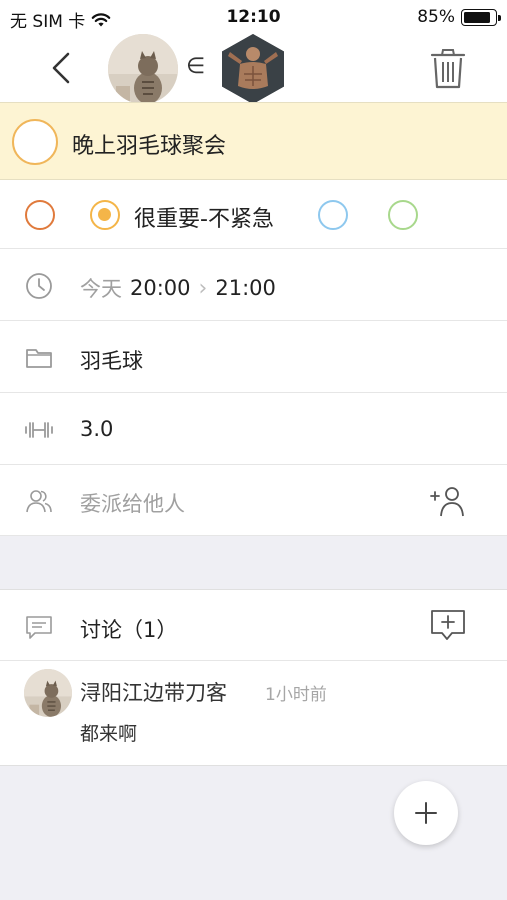 The width and height of the screenshot is (507, 900). What do you see at coordinates (97, 429) in the screenshot?
I see `weight-value: 3.0` at bounding box center [97, 429].